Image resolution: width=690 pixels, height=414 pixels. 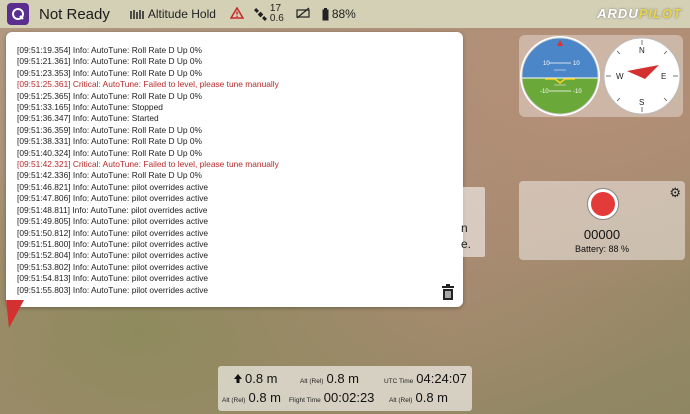 What do you see at coordinates (238, 378) in the screenshot?
I see `arrow-up-icon` at bounding box center [238, 378].